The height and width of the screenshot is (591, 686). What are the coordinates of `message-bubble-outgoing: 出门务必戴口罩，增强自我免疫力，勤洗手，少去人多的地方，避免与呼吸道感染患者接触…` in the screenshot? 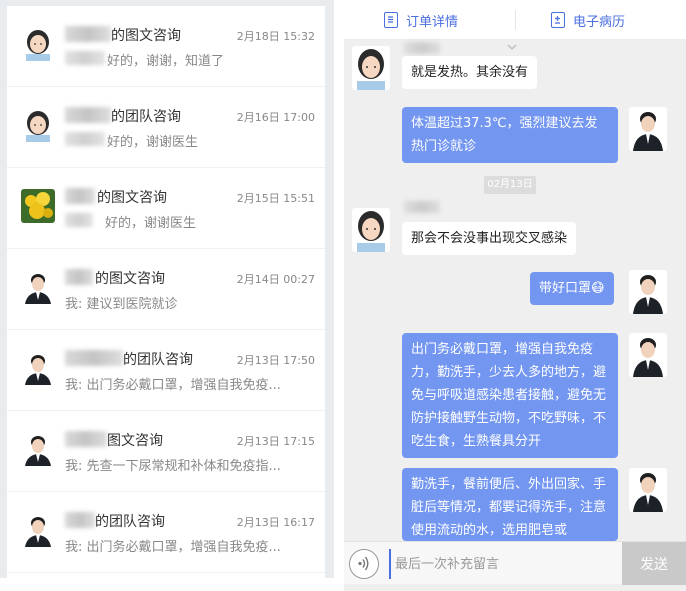 It's located at (510, 395).